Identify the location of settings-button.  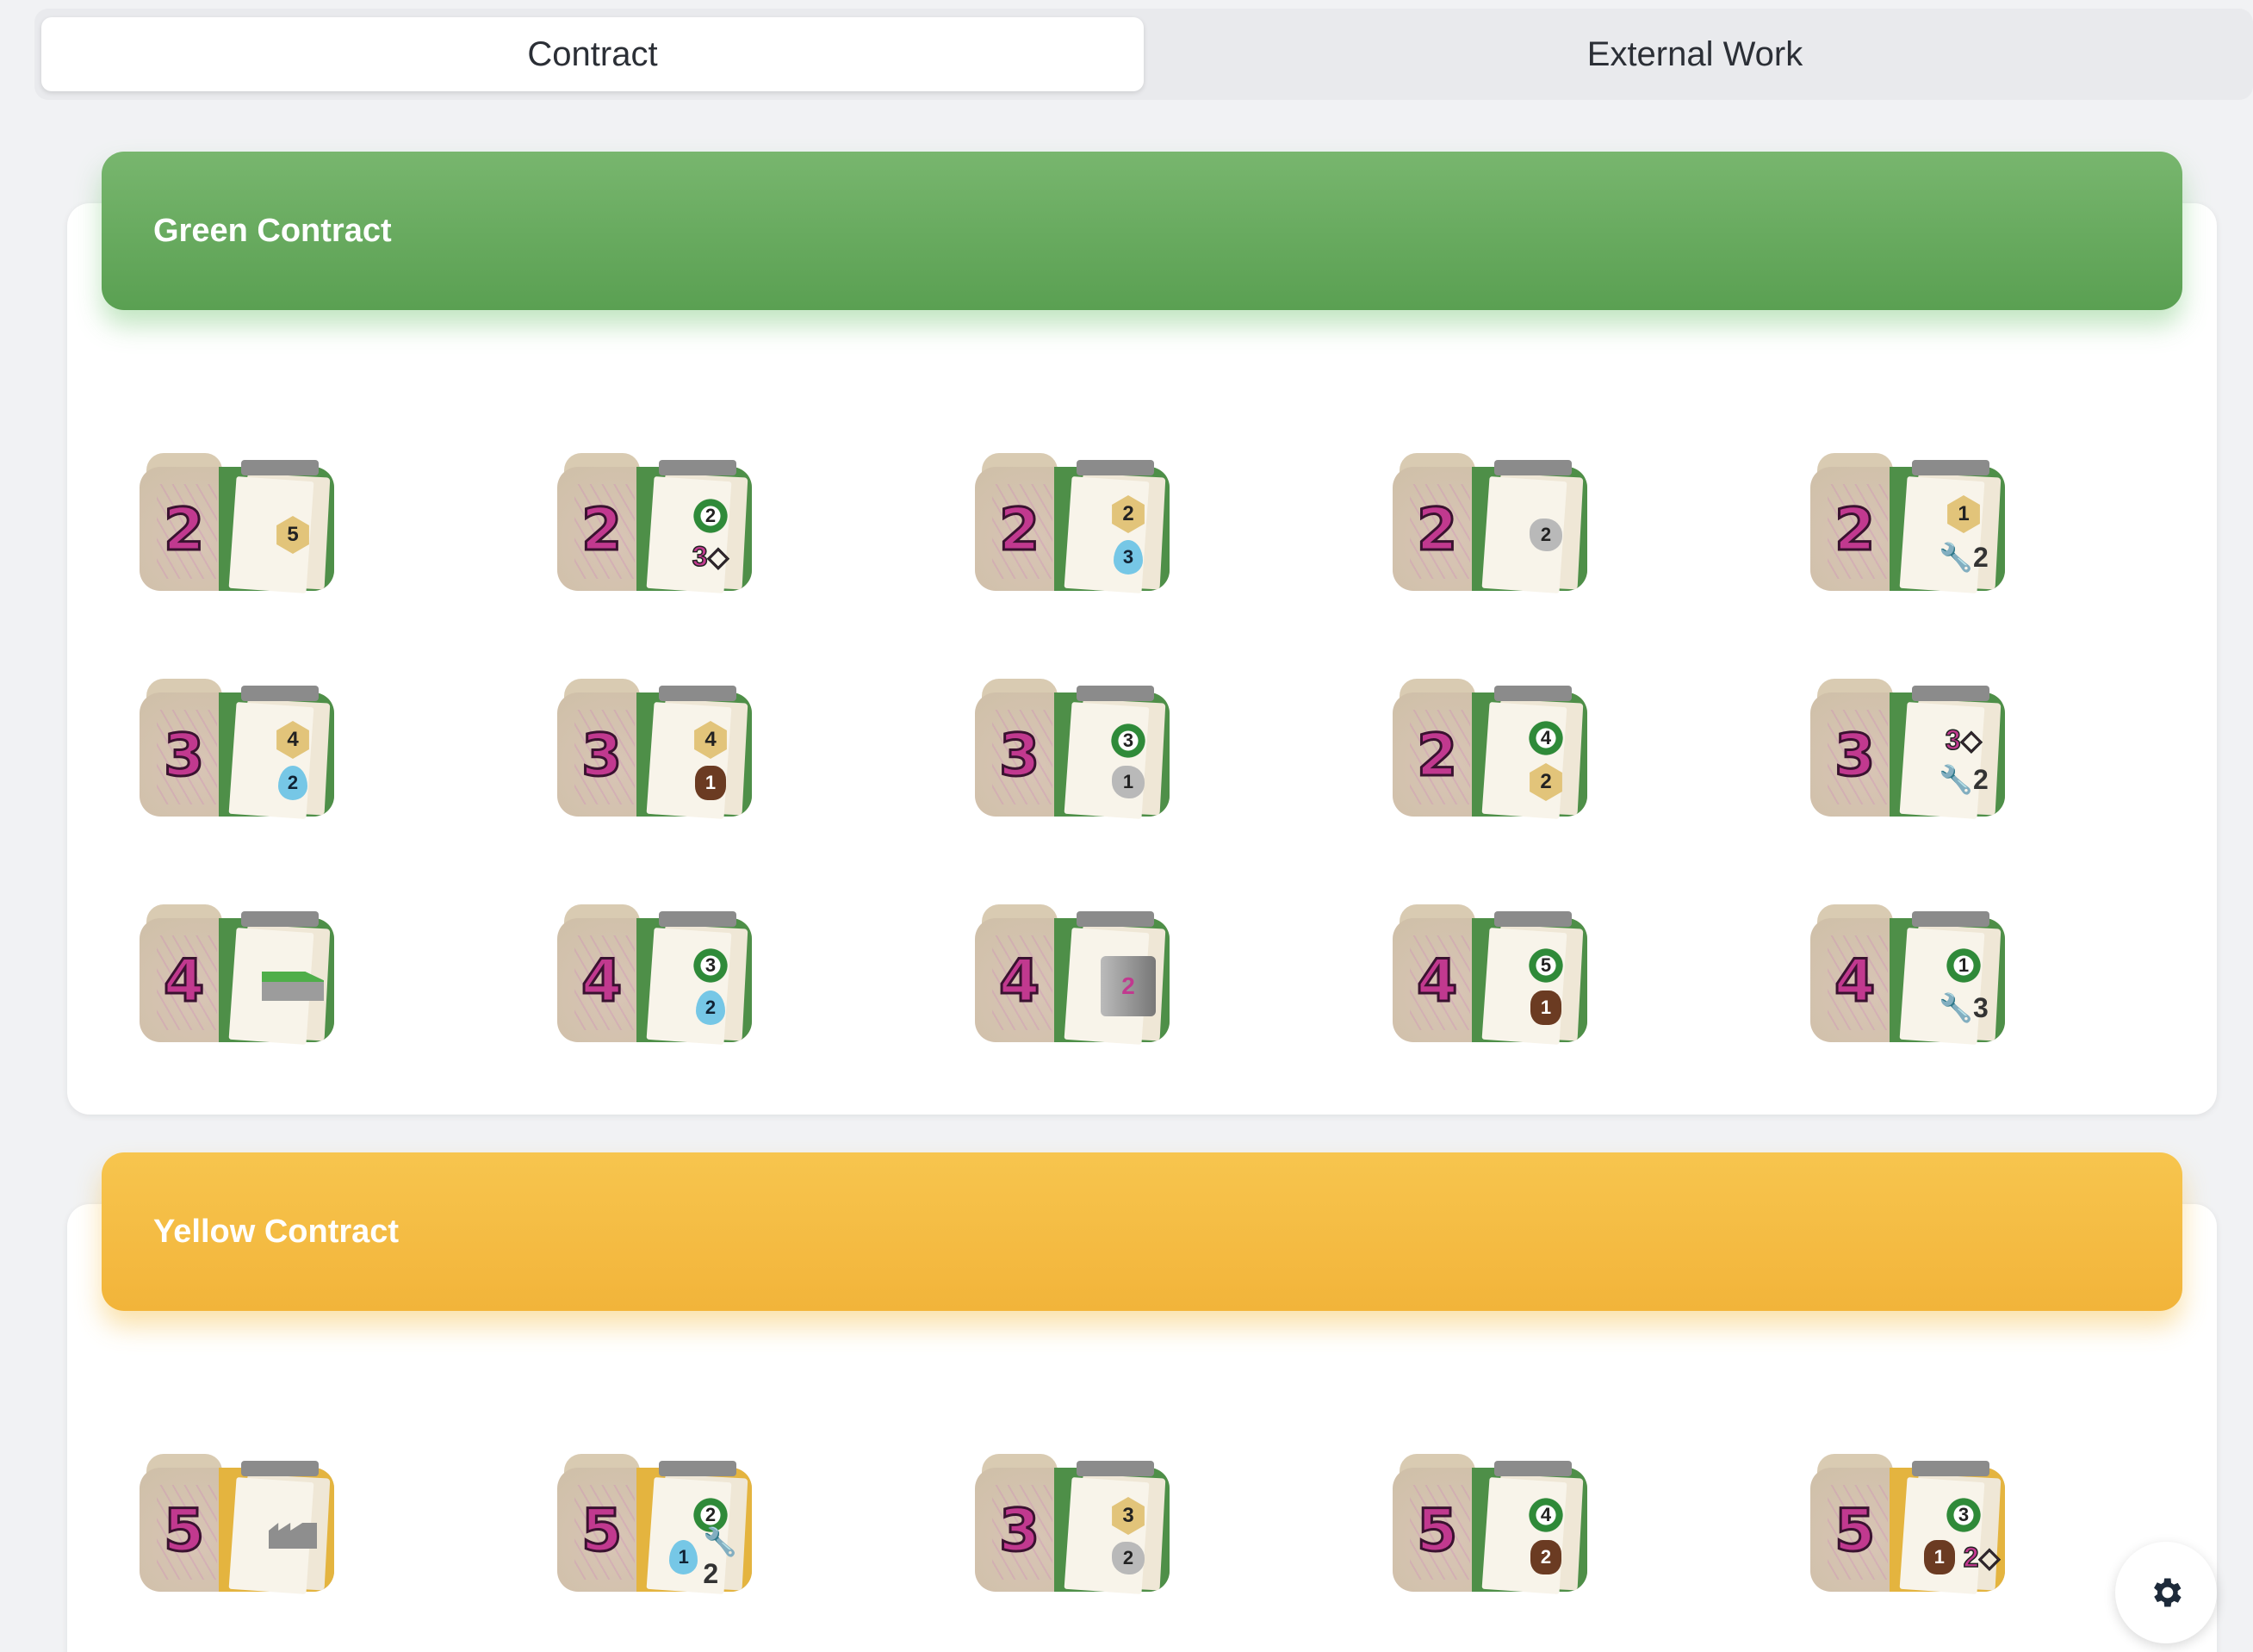
(2166, 1592).